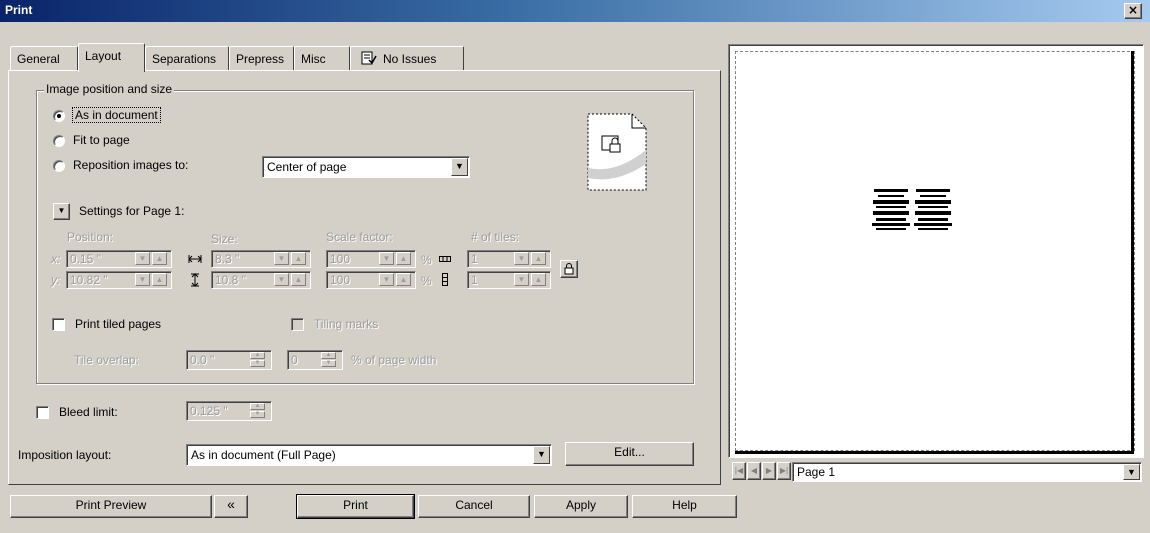 The image size is (1150, 533). I want to click on percent-label-x: %, so click(426, 260).